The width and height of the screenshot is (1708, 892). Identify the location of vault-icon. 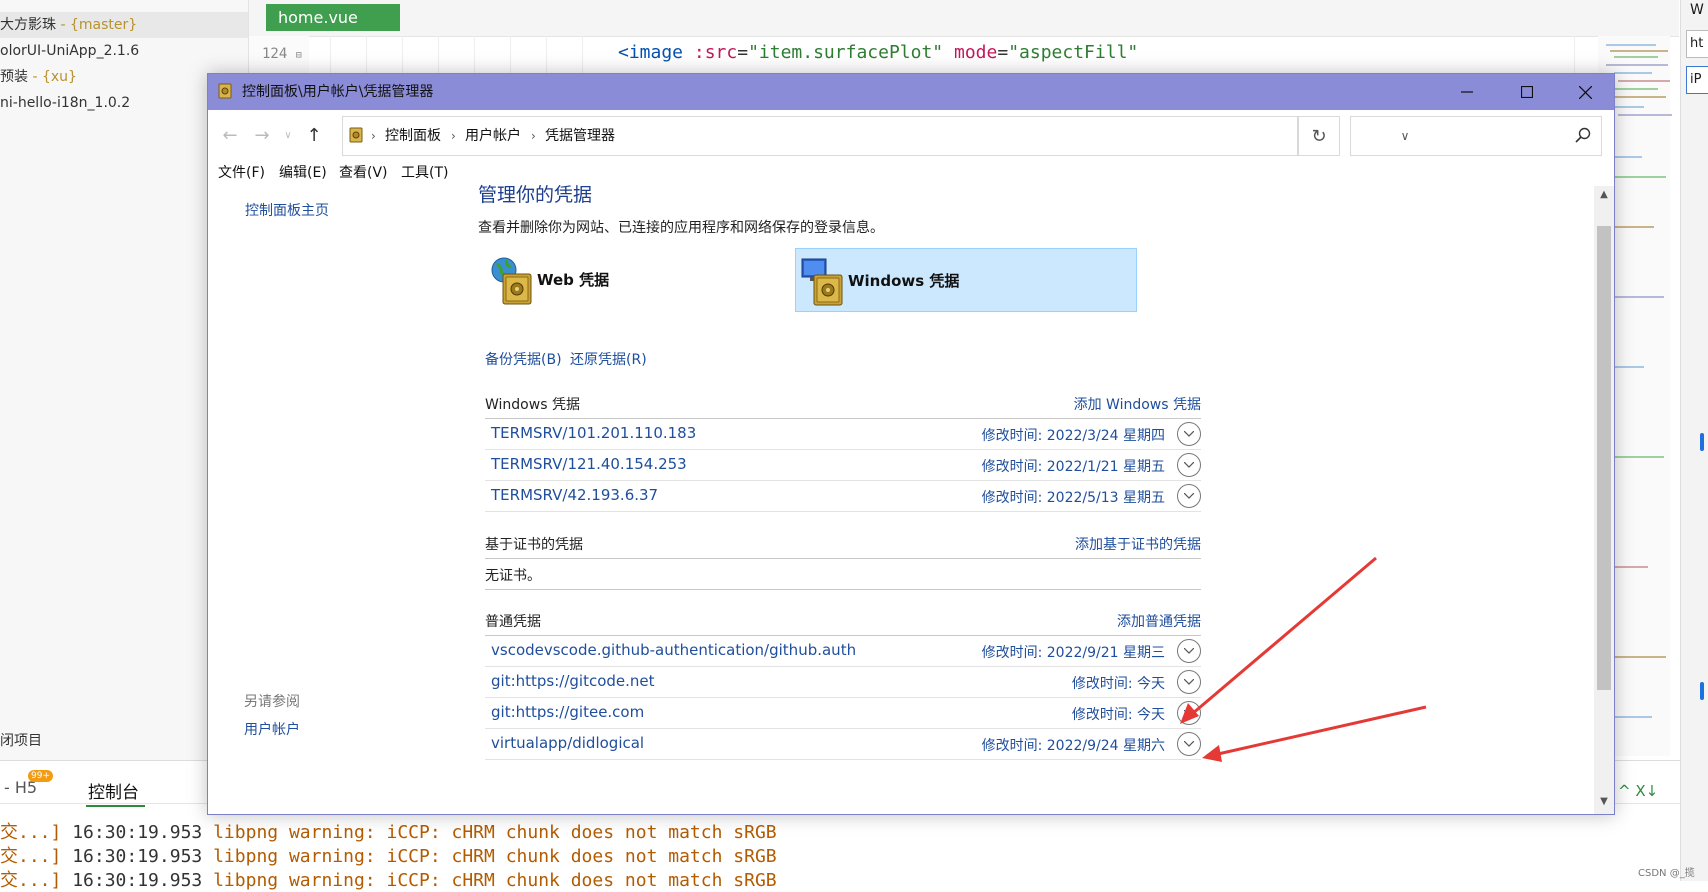
(225, 91).